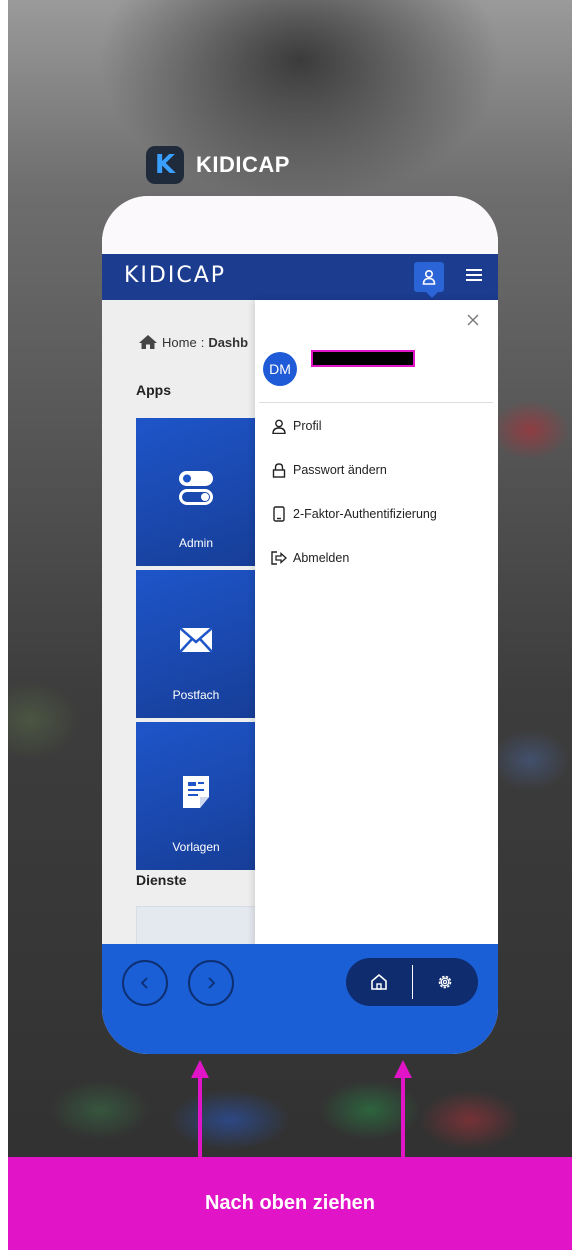 This screenshot has height=1257, width=580. What do you see at coordinates (200, 1117) in the screenshot?
I see `swipe-arrow-shaft-left` at bounding box center [200, 1117].